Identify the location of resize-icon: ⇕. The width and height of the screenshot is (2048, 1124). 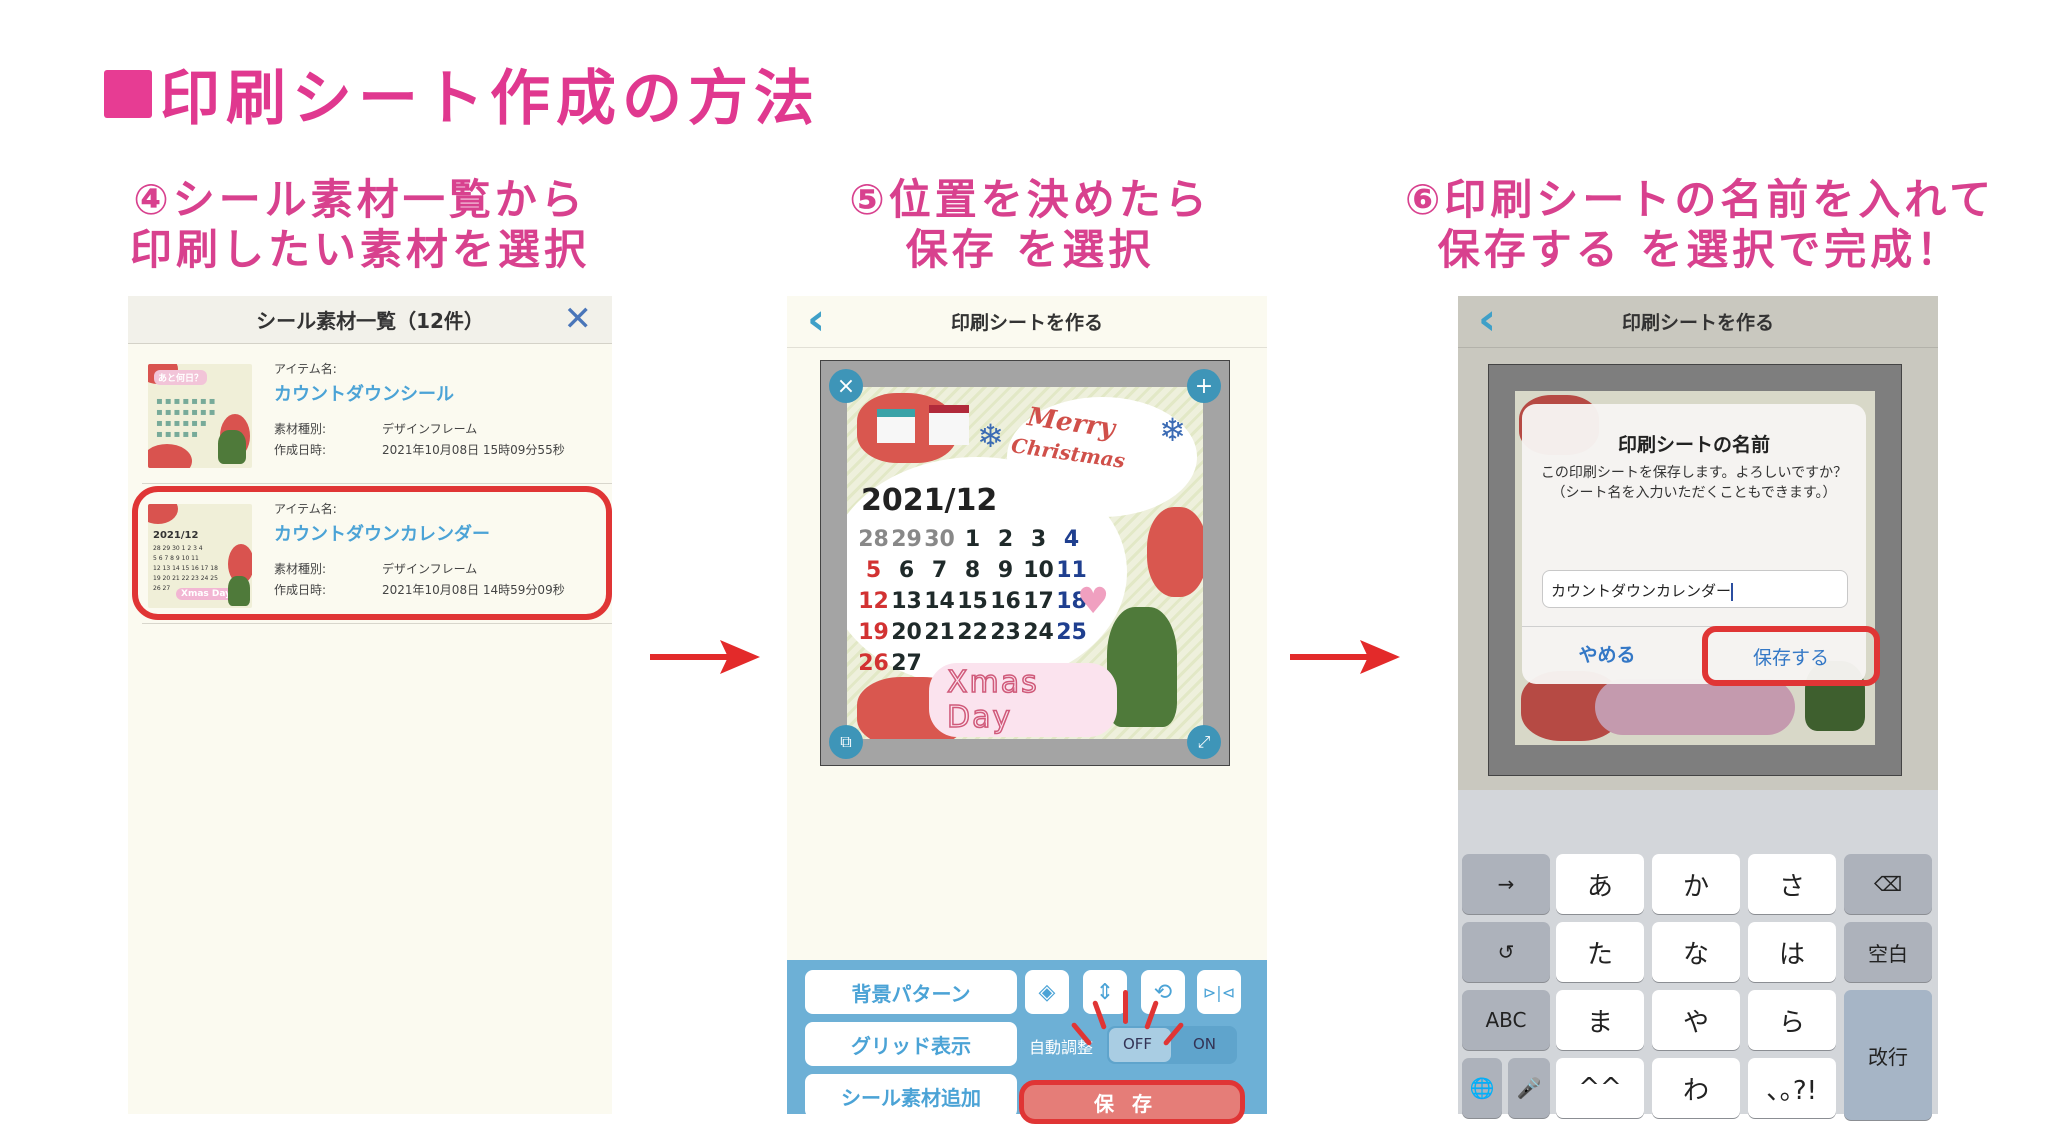
(1105, 992).